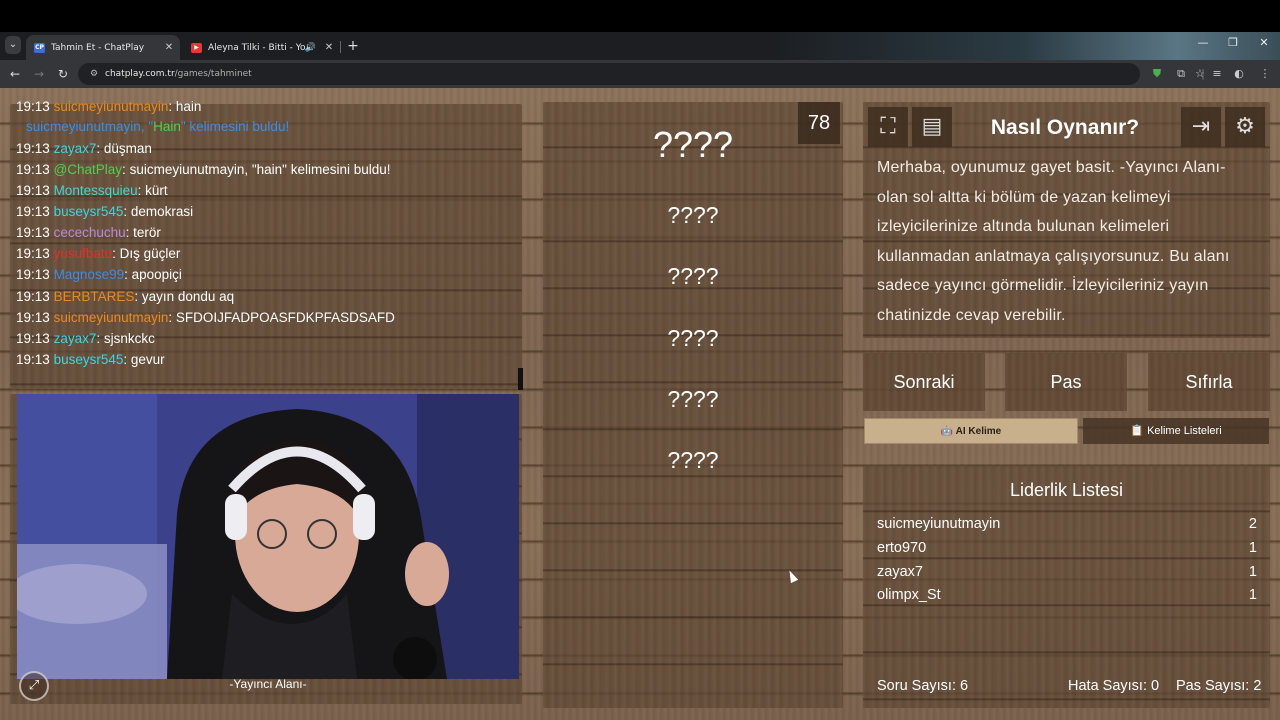 Image resolution: width=1280 pixels, height=720 pixels. I want to click on reload-icon: ↻, so click(63, 74).